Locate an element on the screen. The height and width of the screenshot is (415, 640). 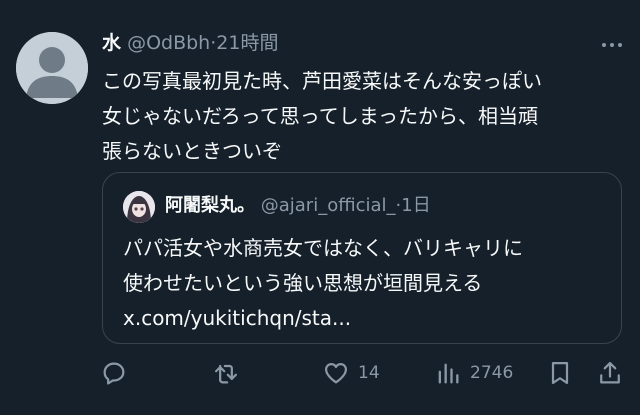
more-options-icon is located at coordinates (612, 45).